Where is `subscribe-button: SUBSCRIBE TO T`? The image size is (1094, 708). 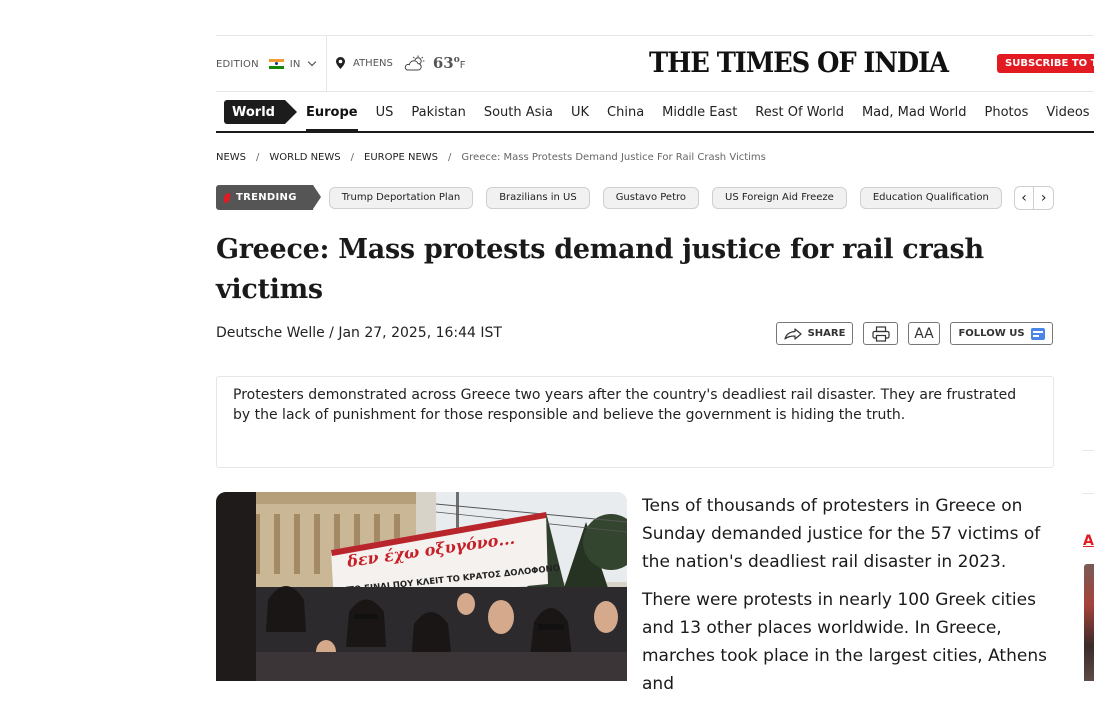
subscribe-button: SUBSCRIBE TO T is located at coordinates (1045, 63).